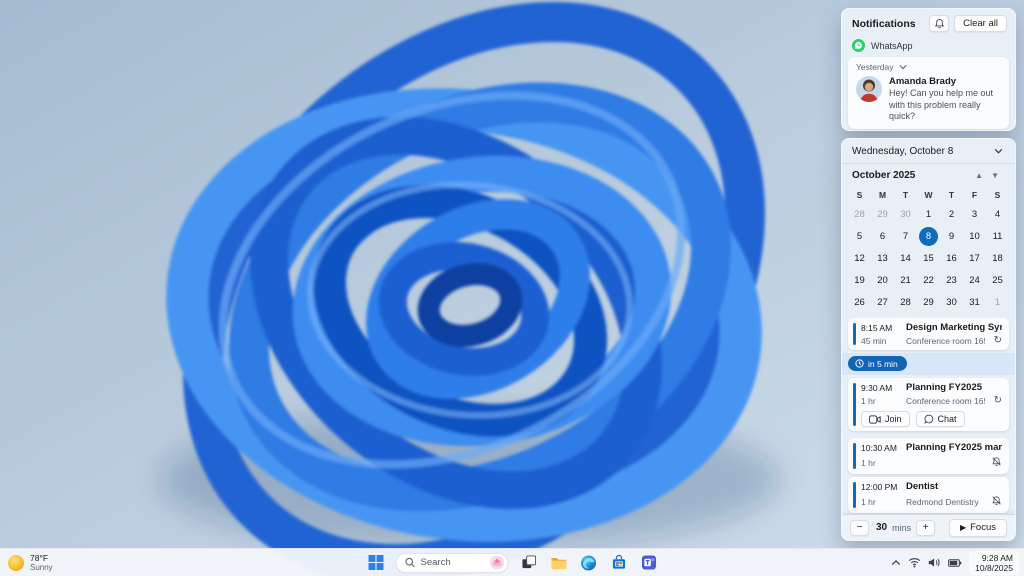 The width and height of the screenshot is (1024, 576). Describe the element at coordinates (859, 302) in the screenshot. I see `calendar-day: 26` at that location.